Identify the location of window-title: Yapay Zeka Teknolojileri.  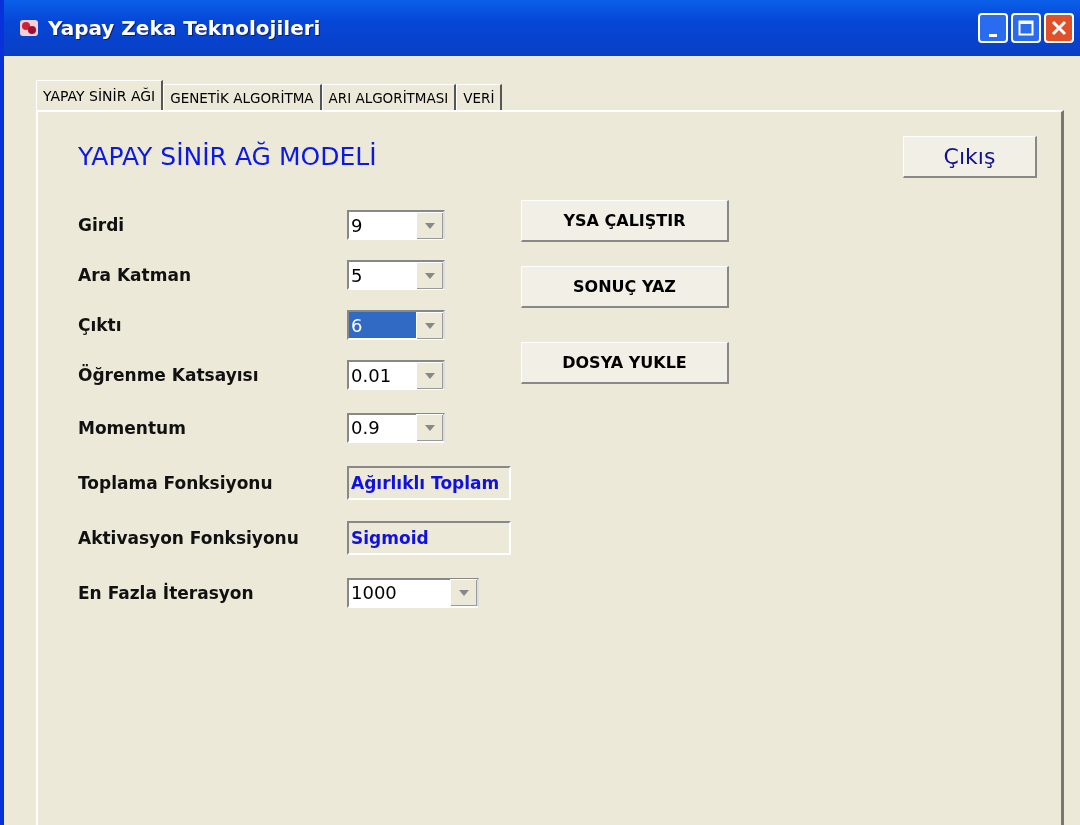
(185, 28).